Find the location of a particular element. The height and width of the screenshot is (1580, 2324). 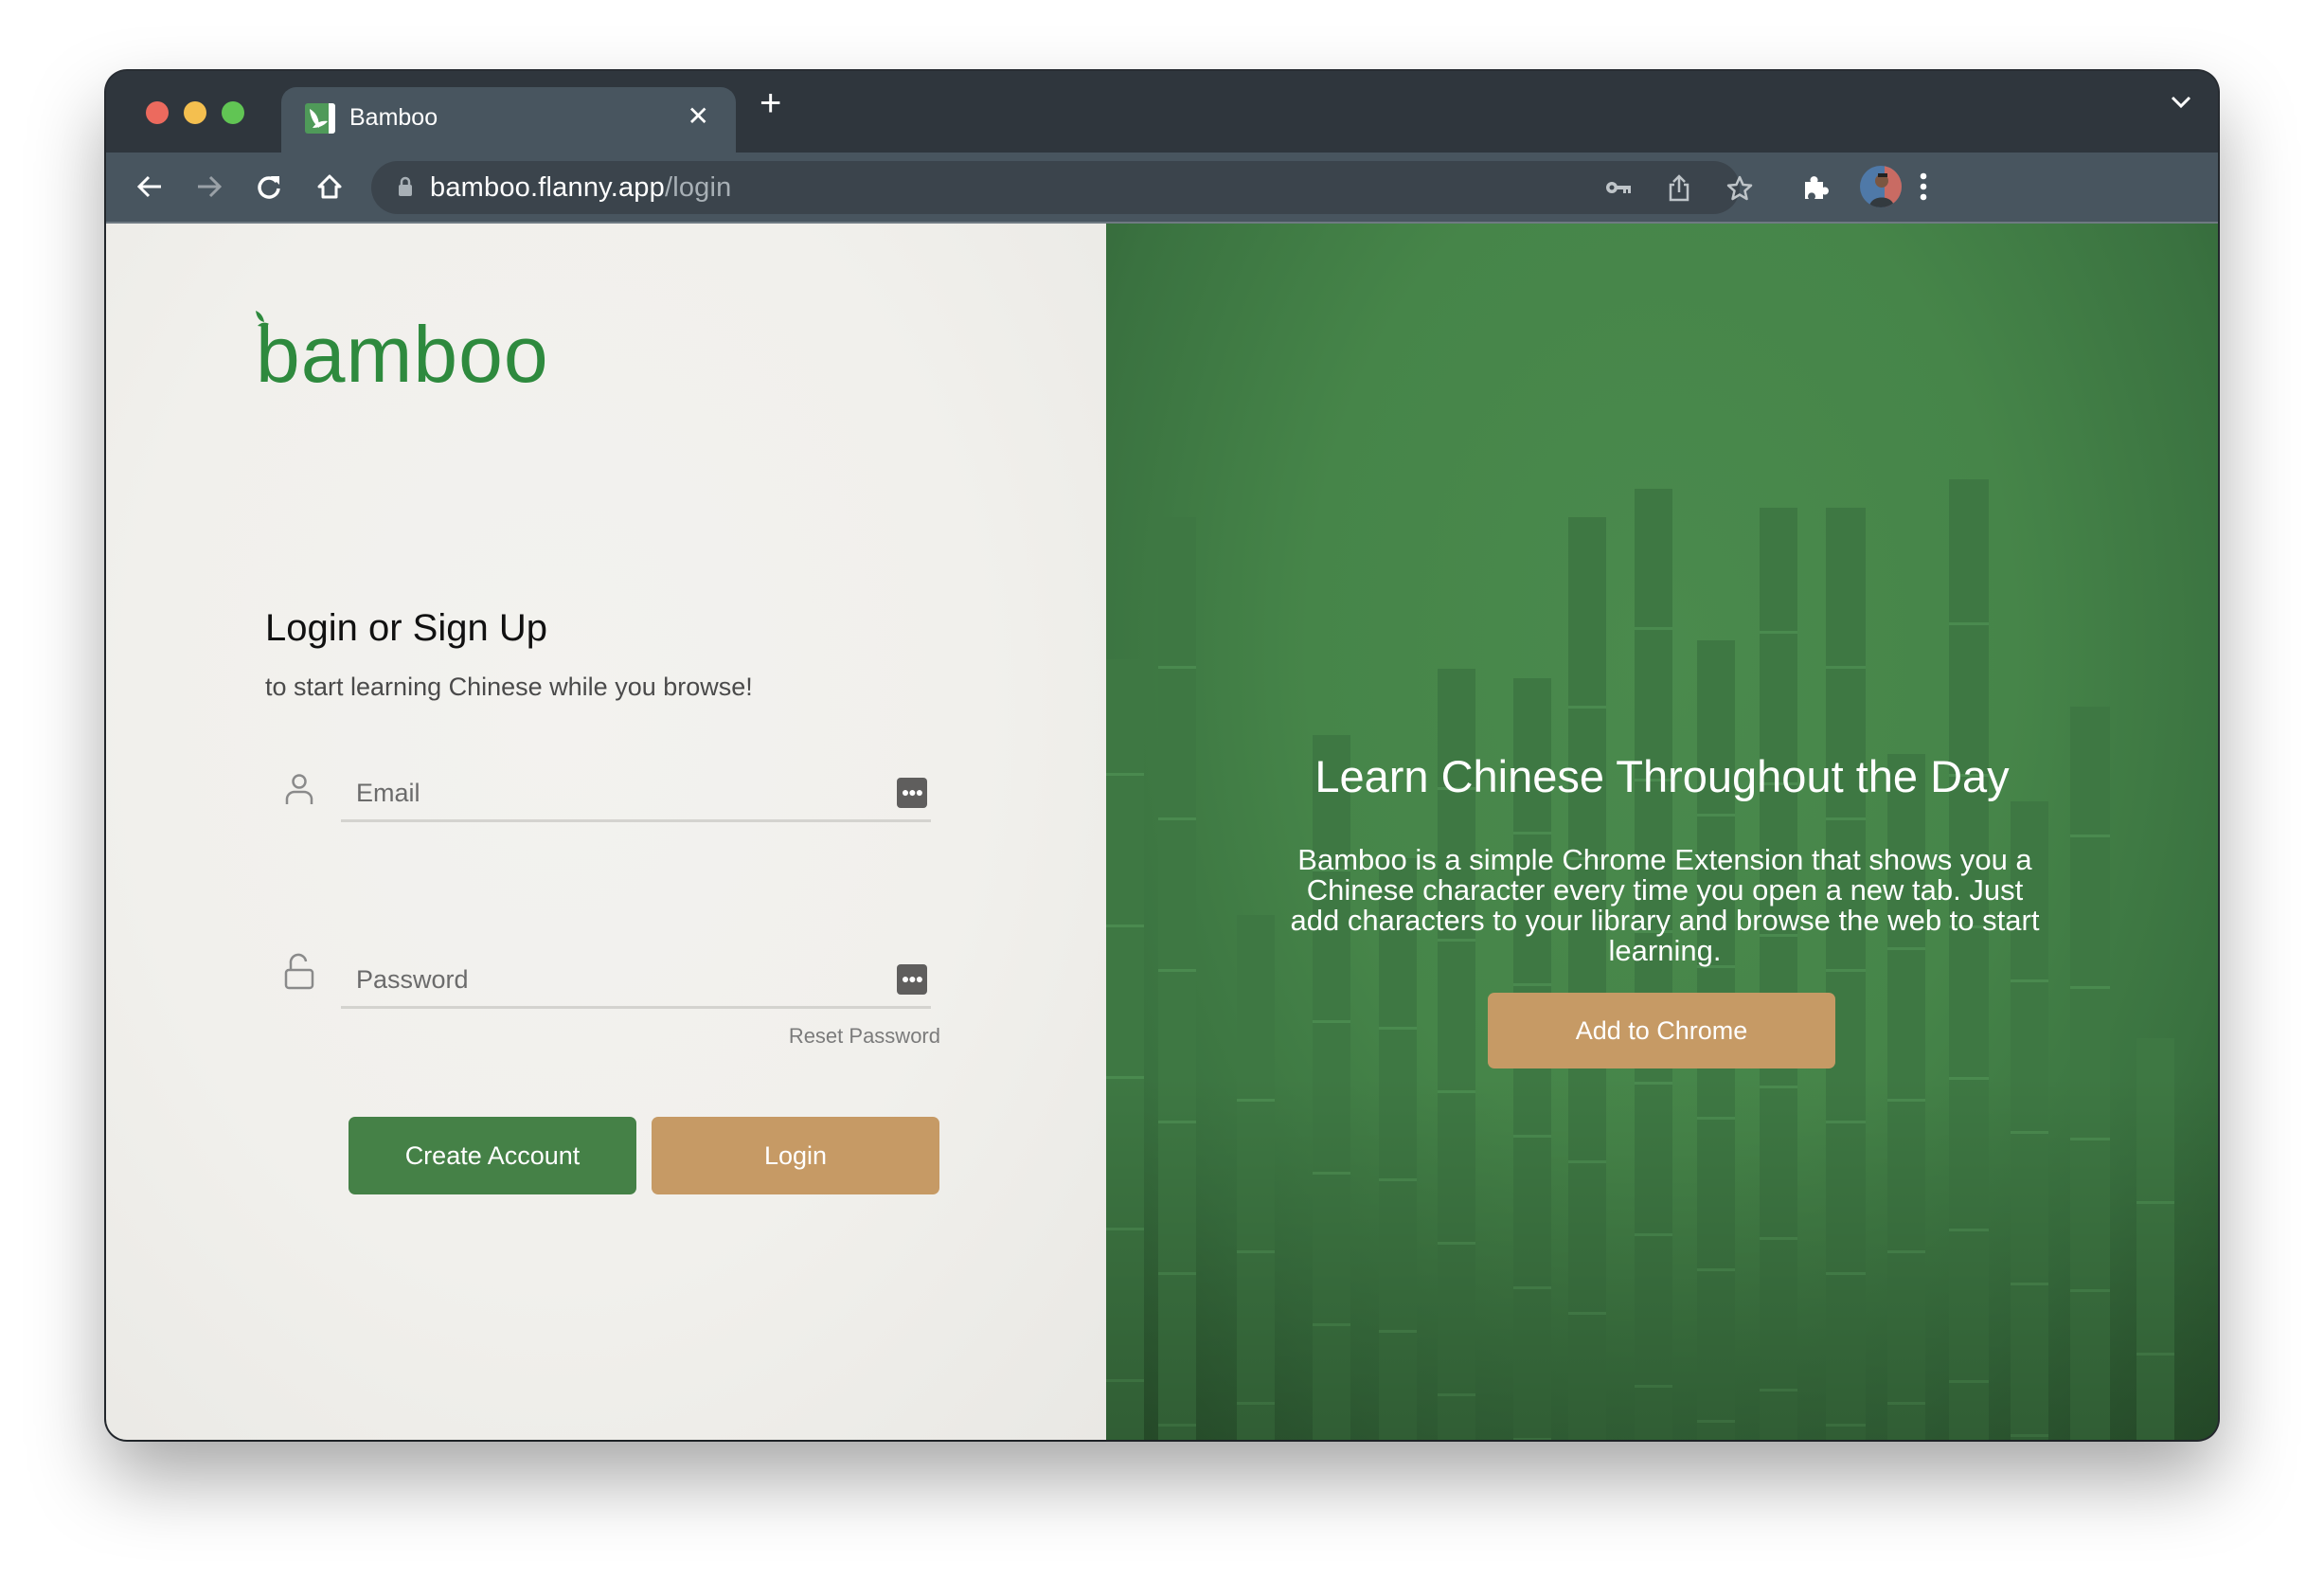

key-icon is located at coordinates (1619, 190).